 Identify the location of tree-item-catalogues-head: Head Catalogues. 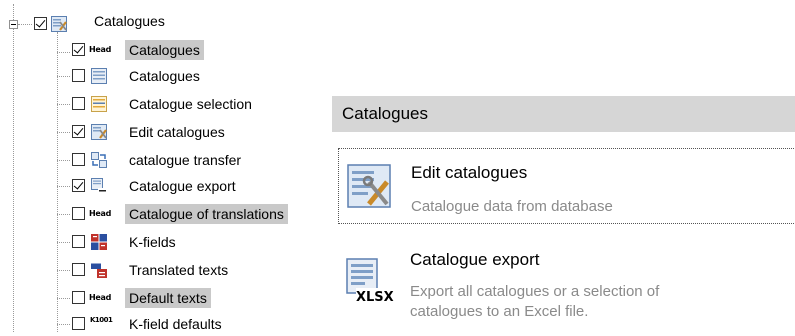
(147, 50).